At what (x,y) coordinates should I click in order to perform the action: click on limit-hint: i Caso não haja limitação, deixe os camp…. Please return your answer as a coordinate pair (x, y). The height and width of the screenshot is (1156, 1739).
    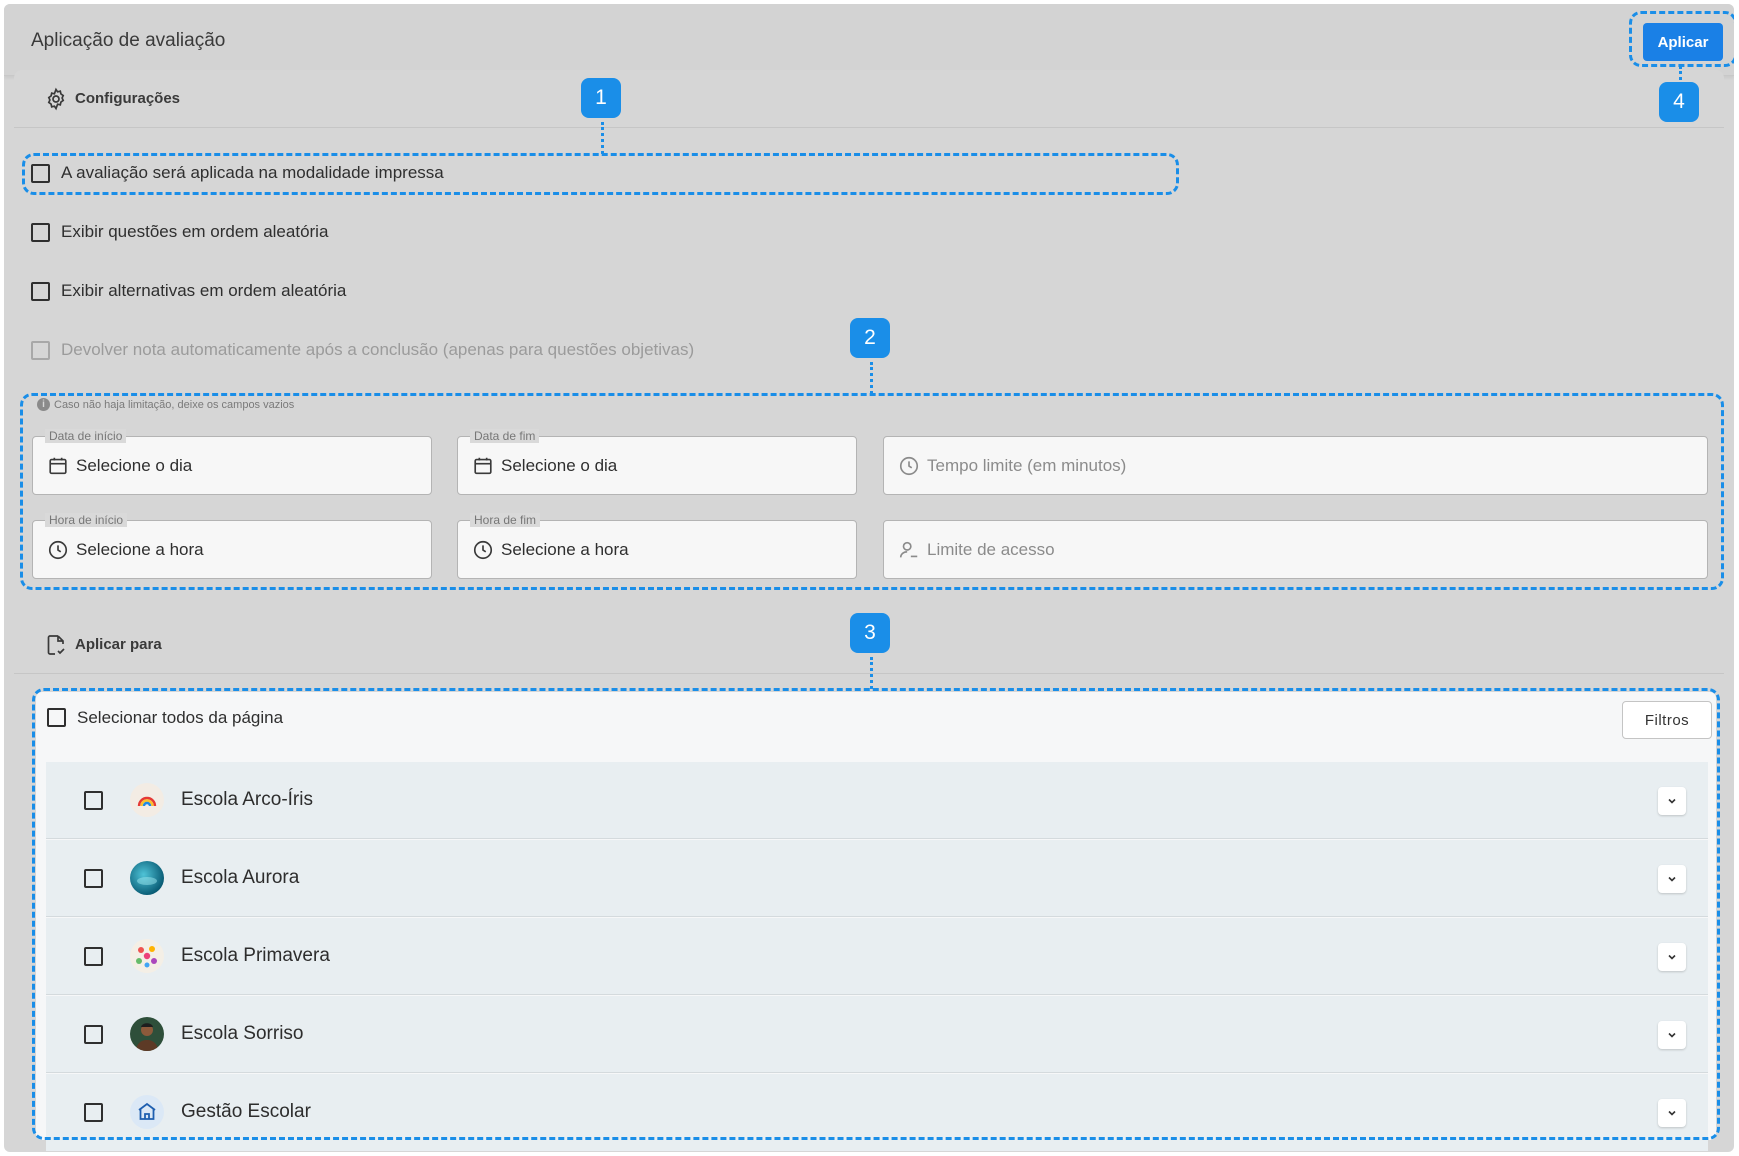
    Looking at the image, I should click on (165, 404).